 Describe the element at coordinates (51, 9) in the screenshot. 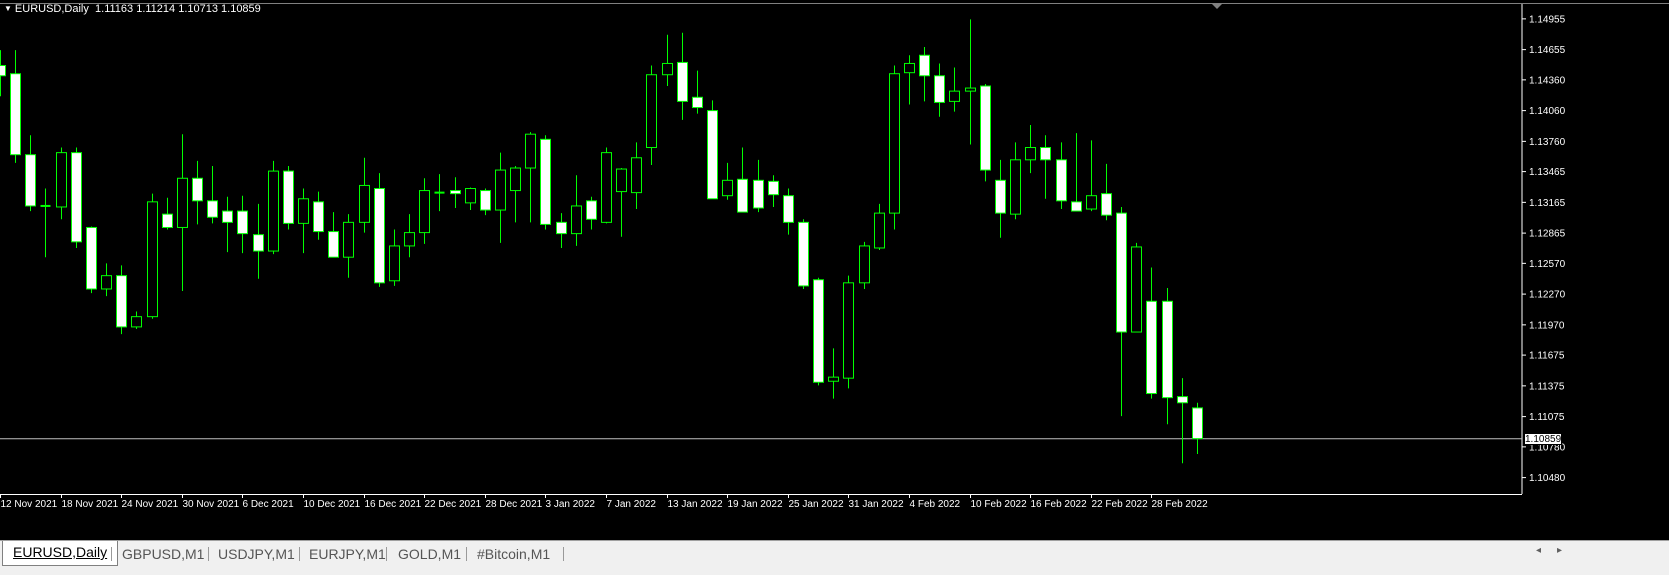

I see `chart-symbol: EURUSD,Daily` at that location.